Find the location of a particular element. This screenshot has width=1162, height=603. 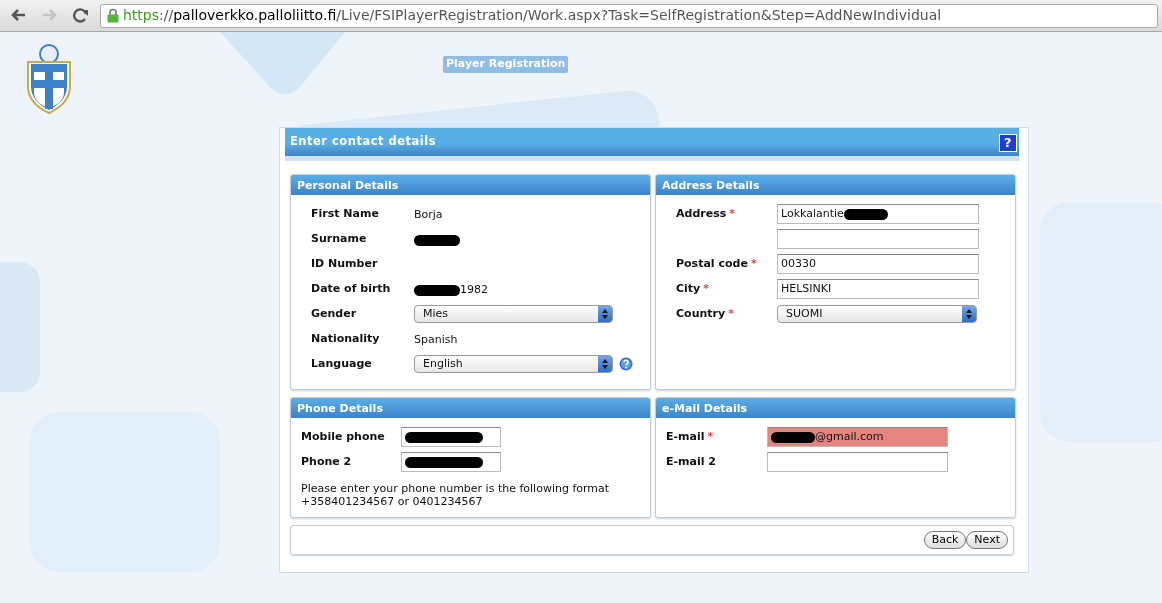

url-text: https://palloverkko.palloliitto.fi/Live/FSIPlayerRegistration/Work.aspx?Task=SelfRegistration&Step=AddNewIndividual is located at coordinates (532, 15).